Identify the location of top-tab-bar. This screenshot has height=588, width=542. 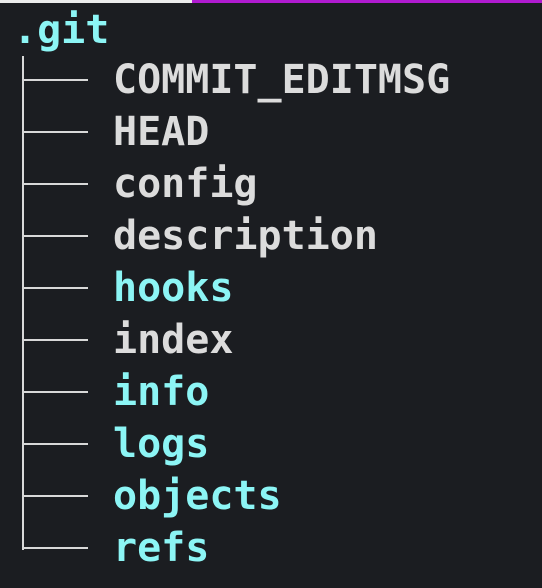
(271, 1).